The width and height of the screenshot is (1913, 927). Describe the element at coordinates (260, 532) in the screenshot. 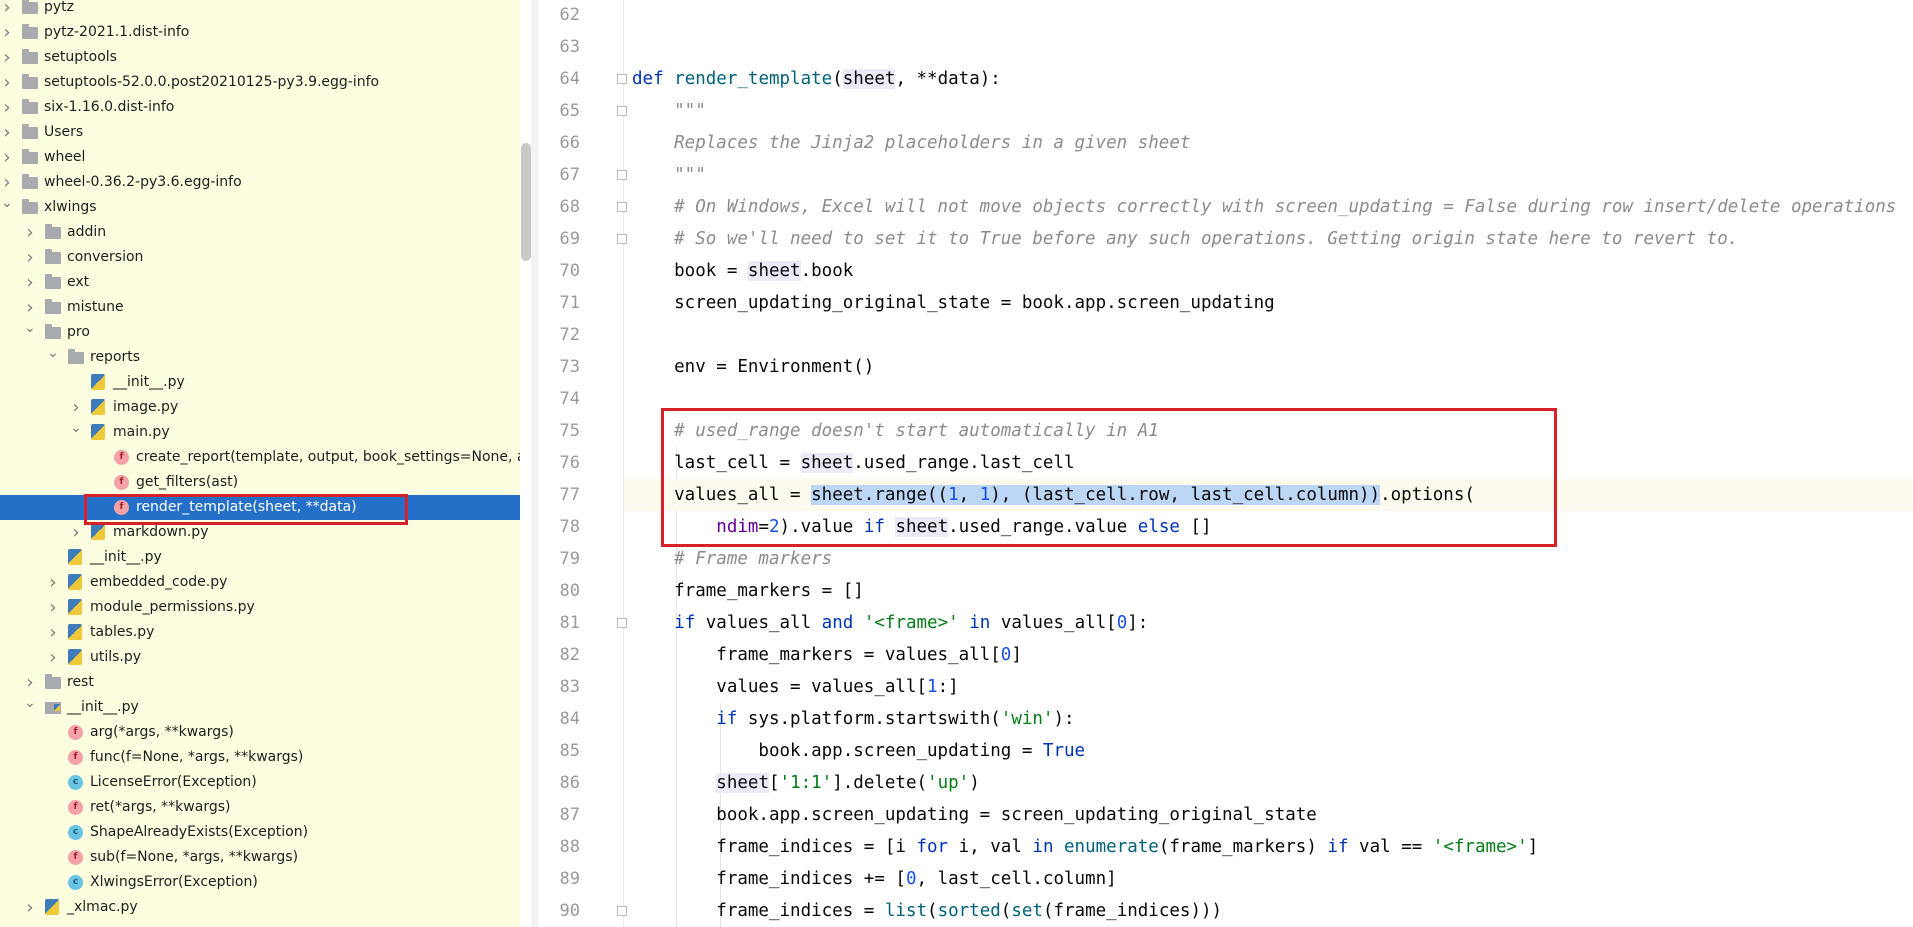

I see `tree-item: › markdown.py` at that location.